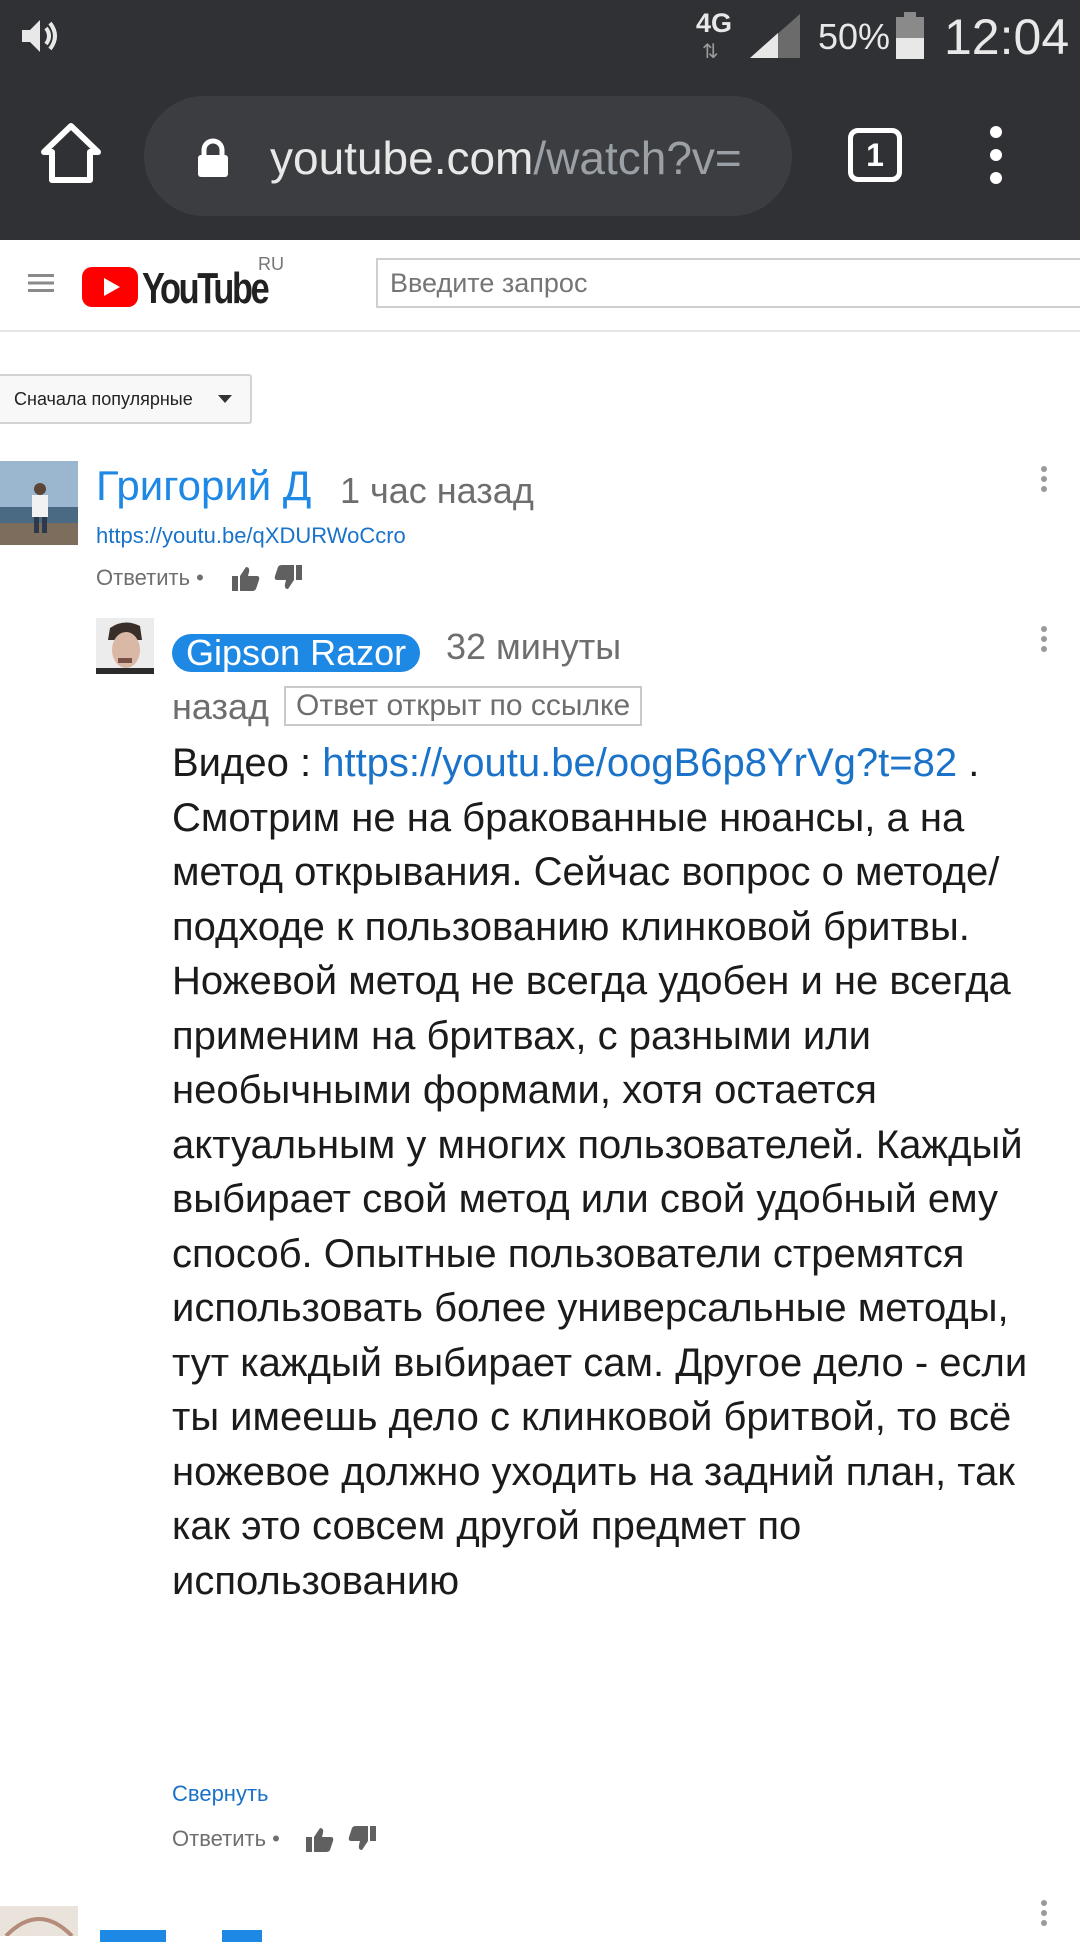  I want to click on battery-percentage: 50%, so click(854, 36).